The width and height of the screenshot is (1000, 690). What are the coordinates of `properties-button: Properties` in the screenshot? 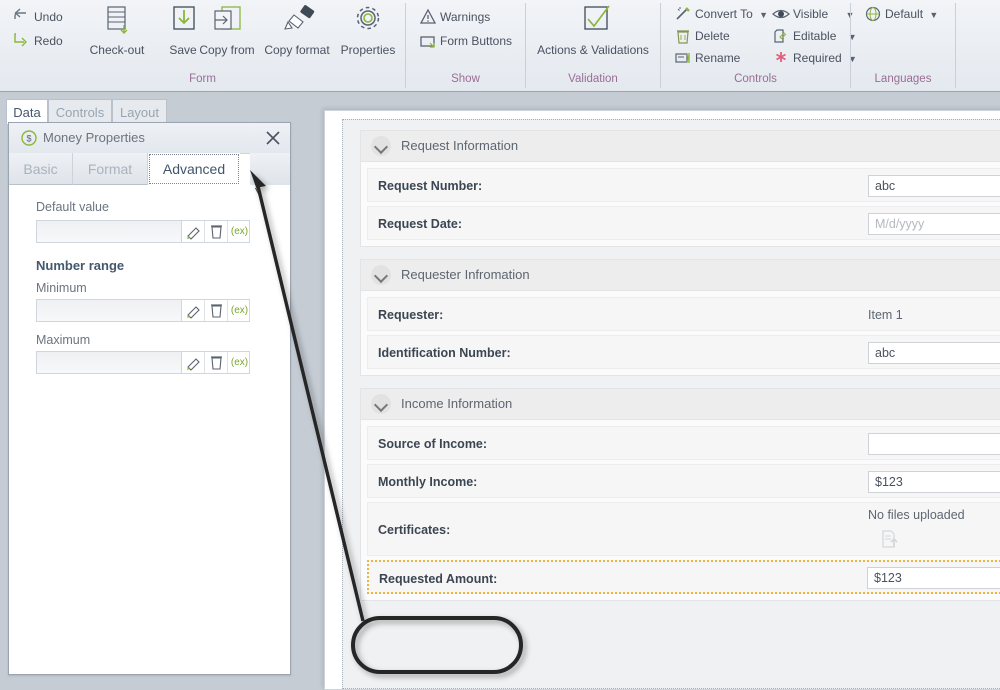 It's located at (368, 34).